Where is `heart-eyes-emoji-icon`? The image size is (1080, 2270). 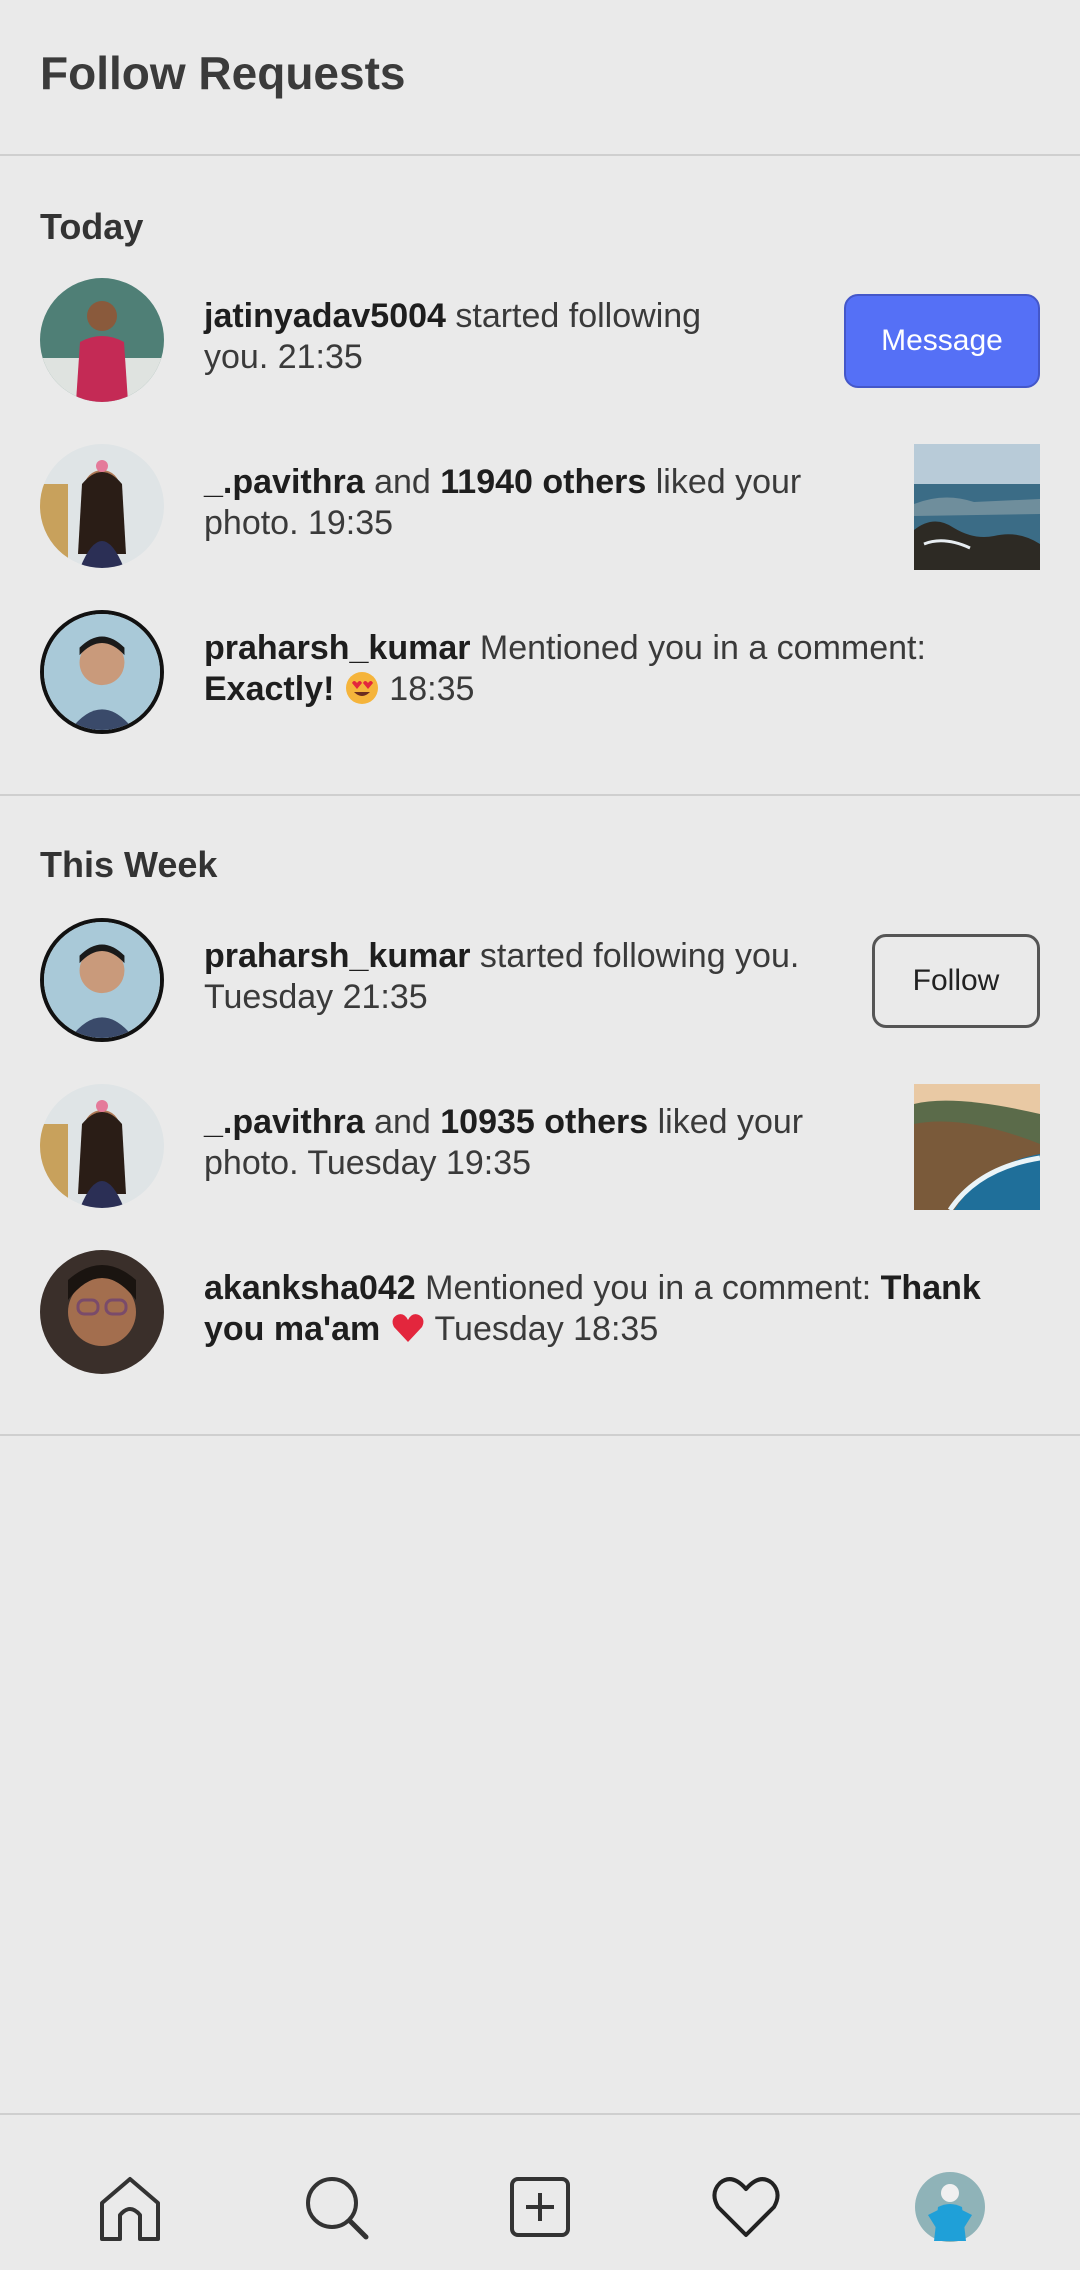 heart-eyes-emoji-icon is located at coordinates (361, 688).